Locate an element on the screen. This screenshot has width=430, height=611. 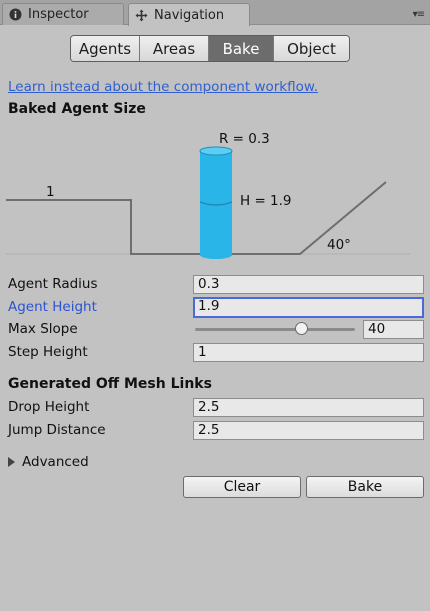
tab-inspector: Inspector is located at coordinates (63, 14).